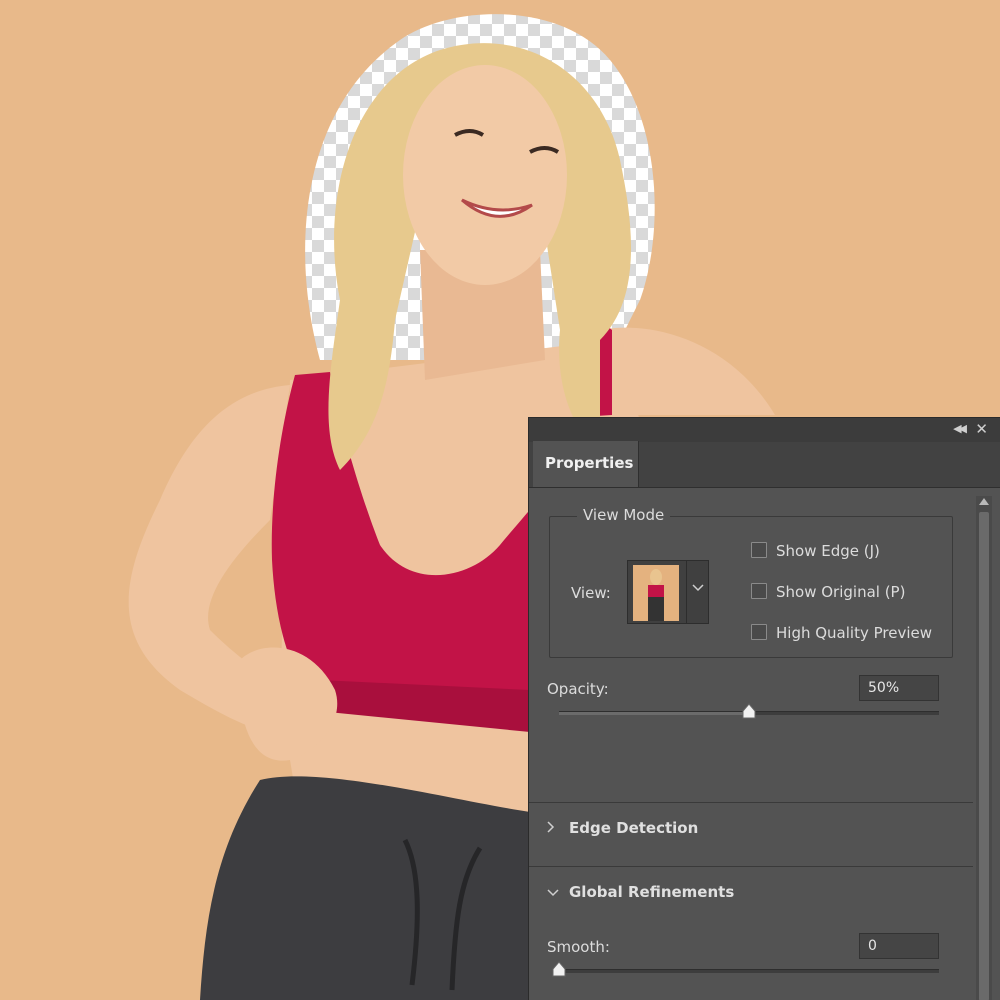 This screenshot has width=1000, height=1000. I want to click on show-original-label: Show Original (P), so click(841, 592).